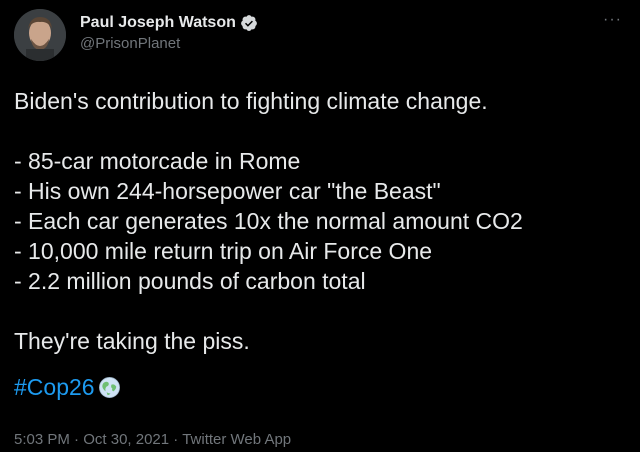 This screenshot has height=452, width=640. What do you see at coordinates (132, 341) in the screenshot?
I see `tweet-closing-line: They're taking the piss.` at bounding box center [132, 341].